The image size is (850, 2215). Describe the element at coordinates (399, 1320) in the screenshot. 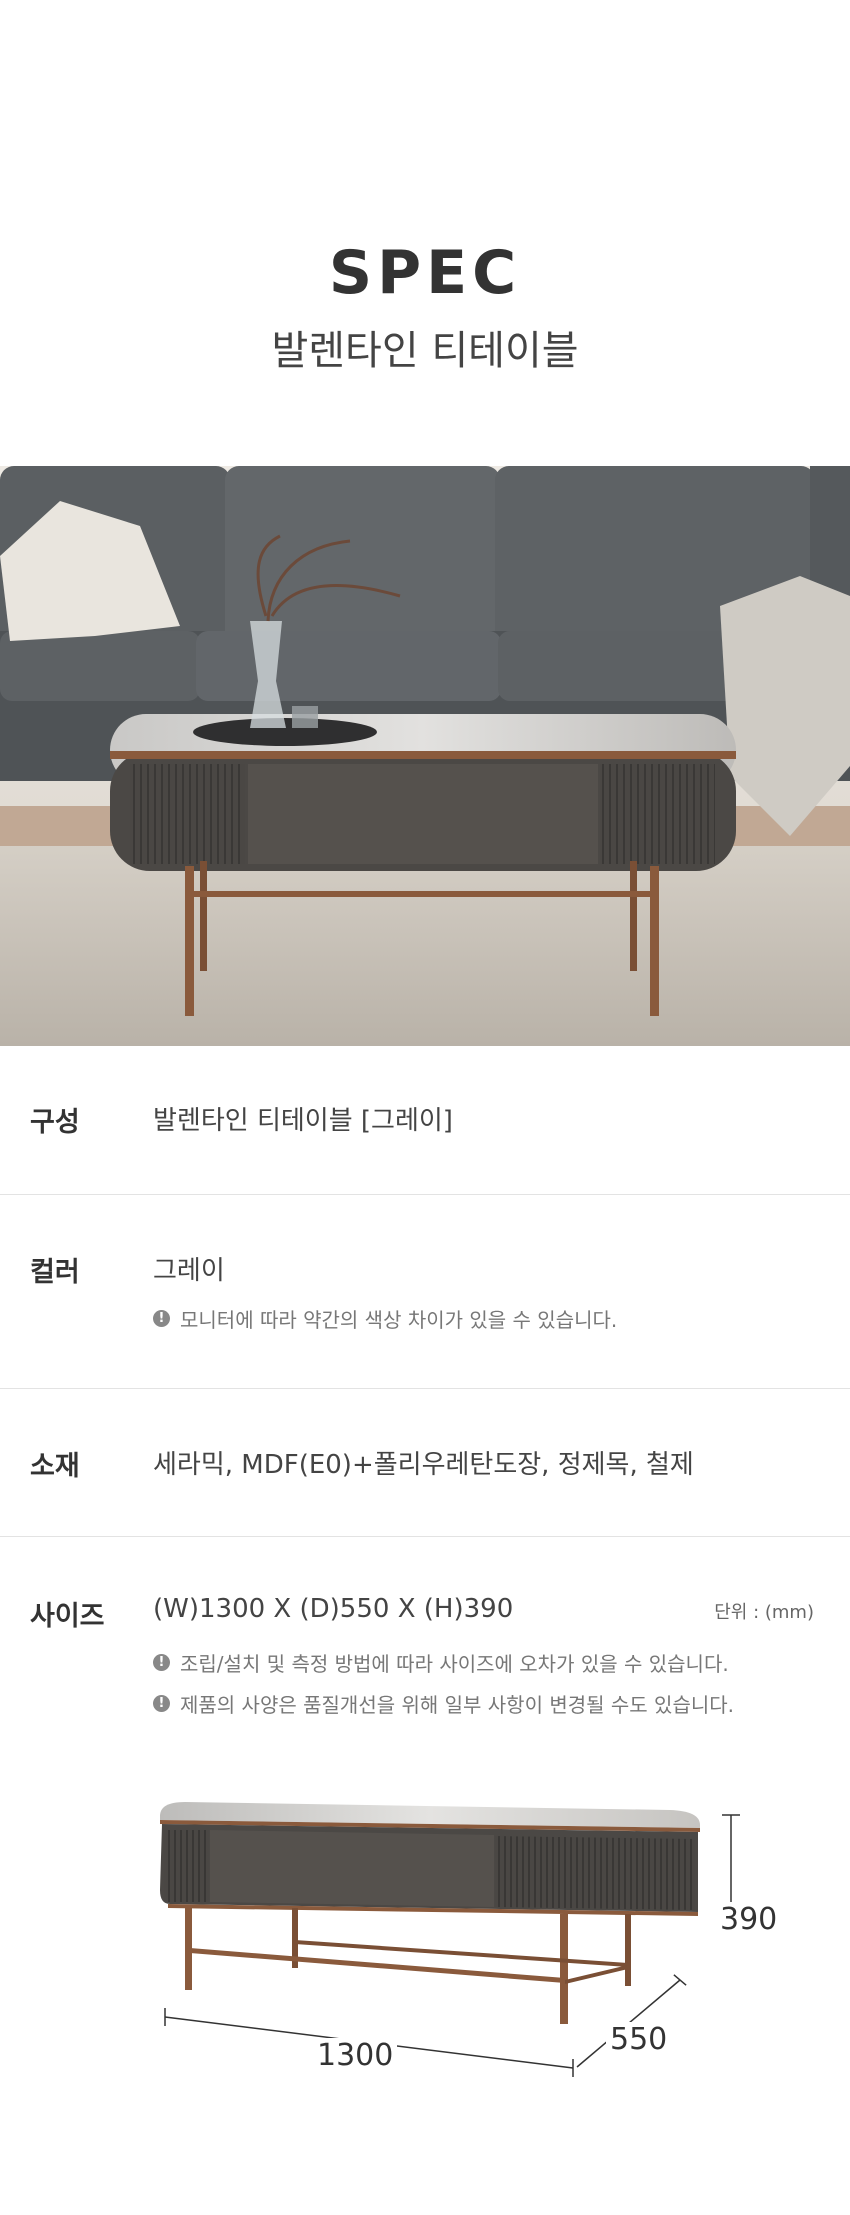

I see `color-note-text: 모니터에 따라 약간의 색상 차이가 있을 수 있습니다.` at that location.